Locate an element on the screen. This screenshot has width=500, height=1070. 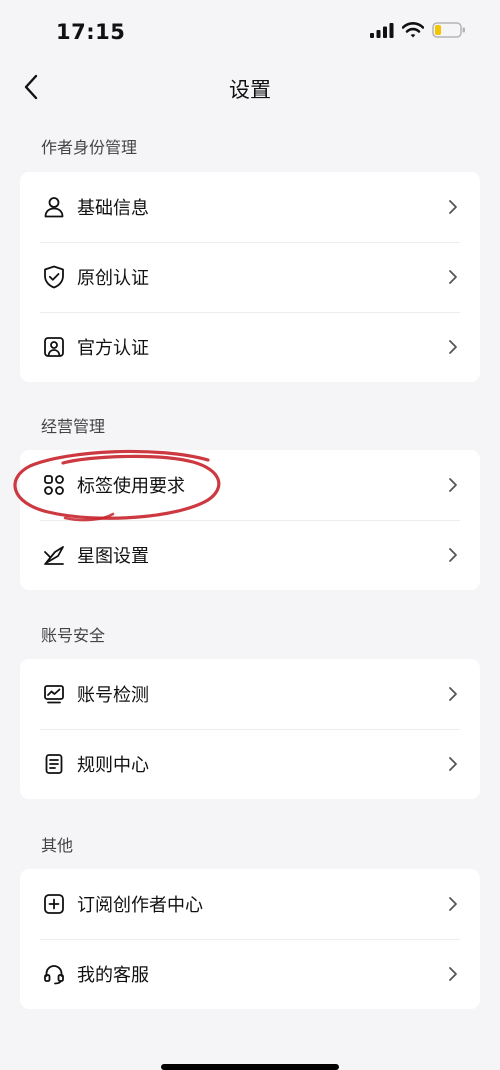
card-business: 标签使用要求 星图设置 is located at coordinates (250, 520).